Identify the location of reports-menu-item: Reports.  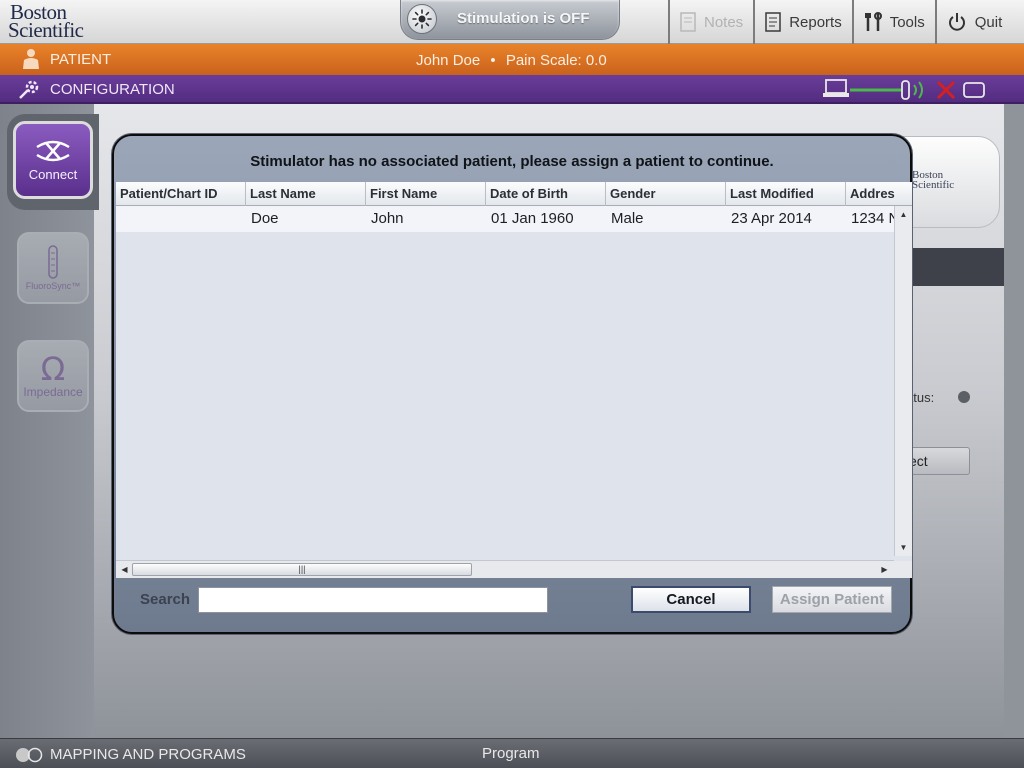
(802, 22).